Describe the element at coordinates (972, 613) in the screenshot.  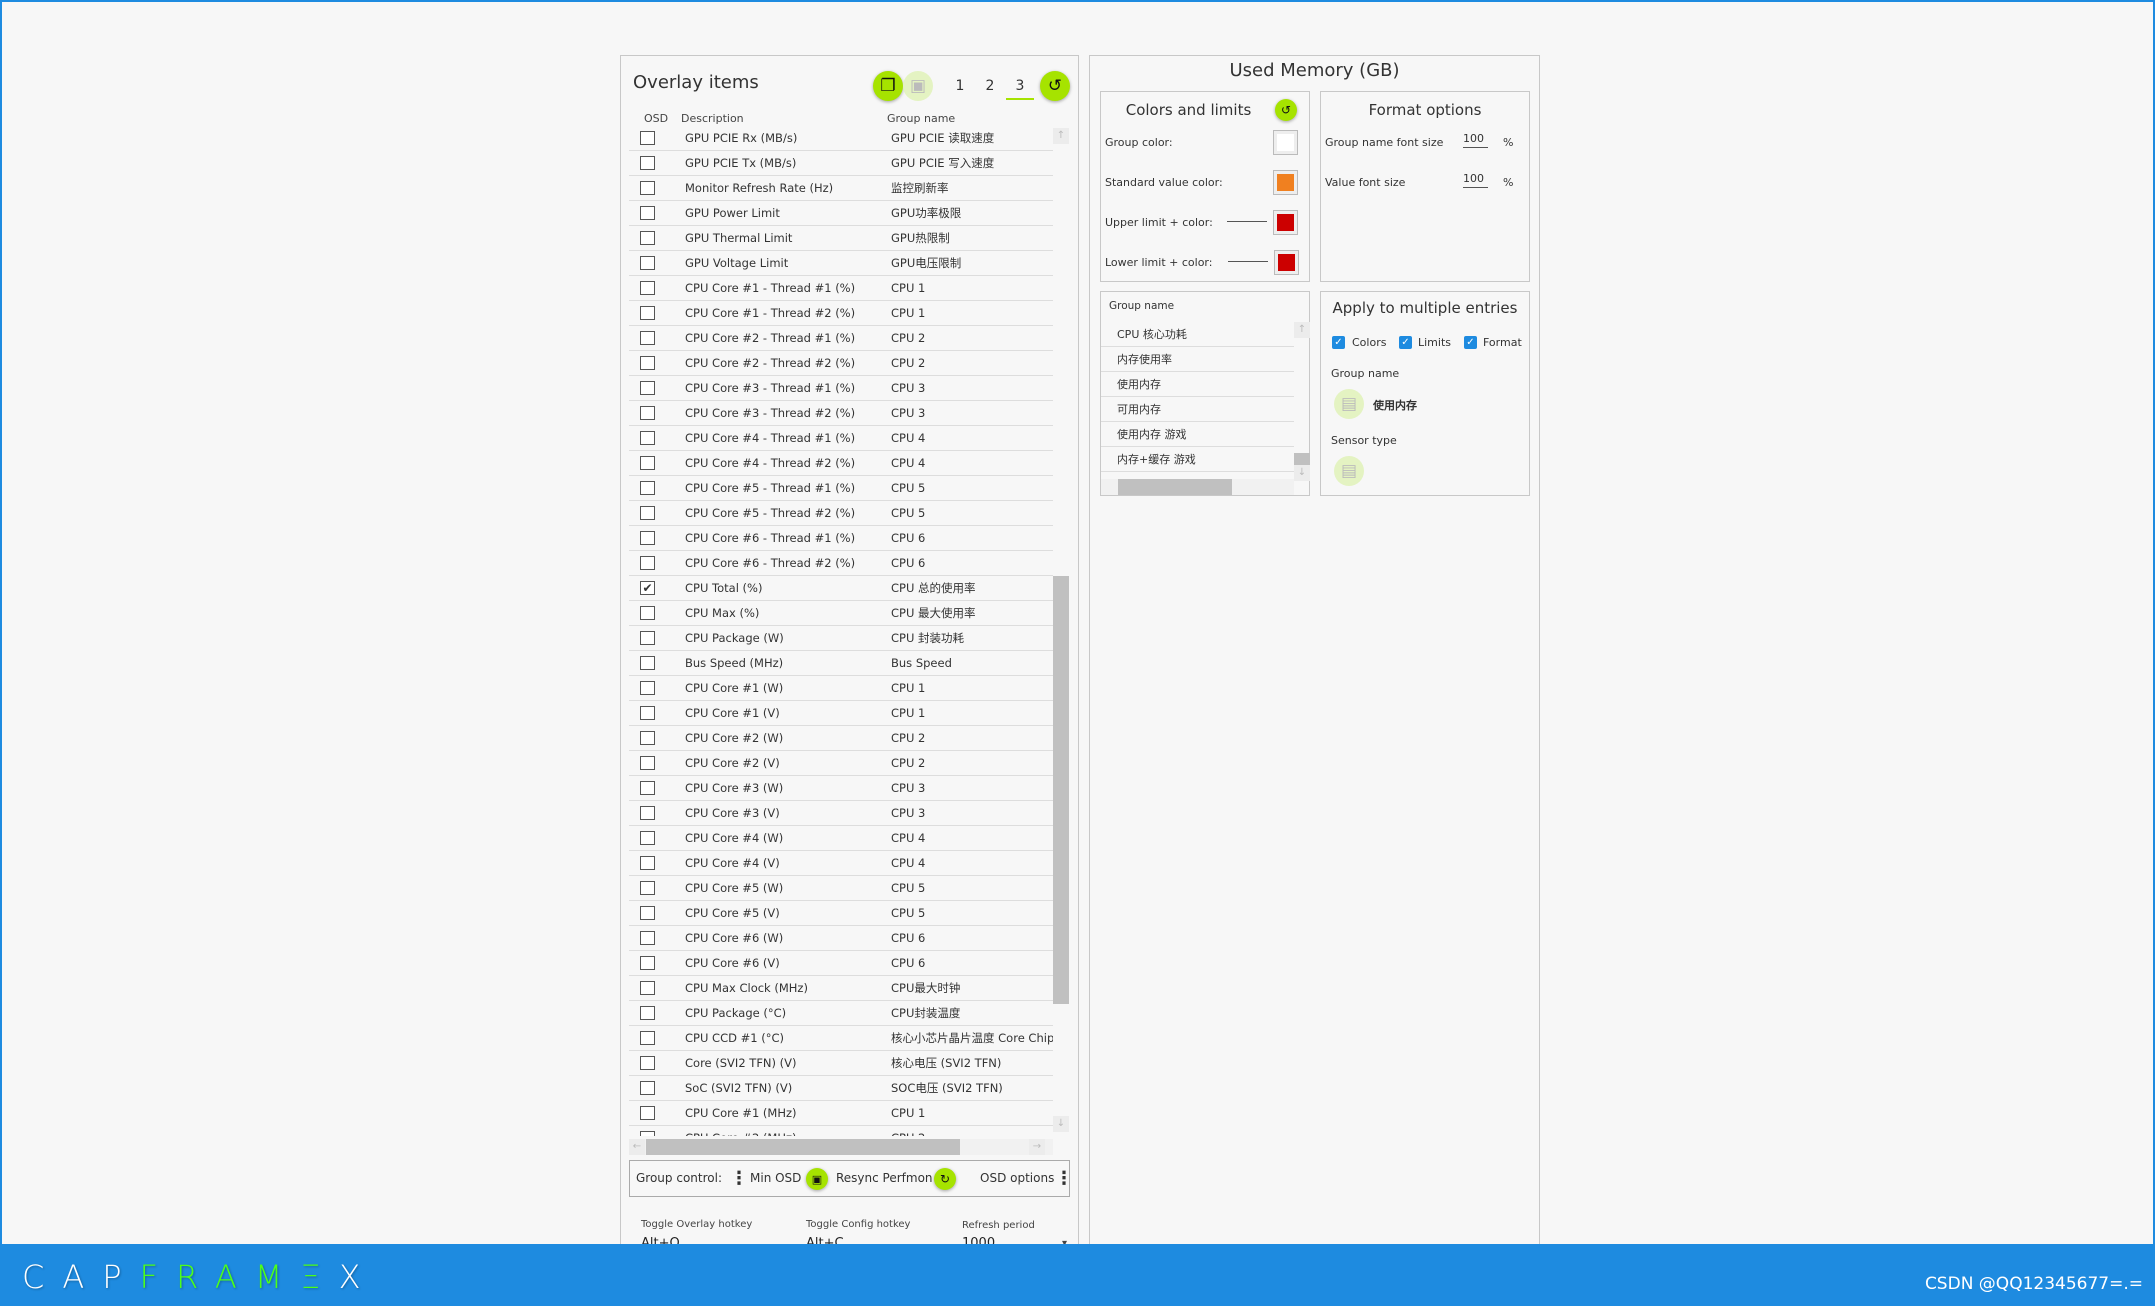
I see `row-group-name: CPU 最大使用率` at that location.